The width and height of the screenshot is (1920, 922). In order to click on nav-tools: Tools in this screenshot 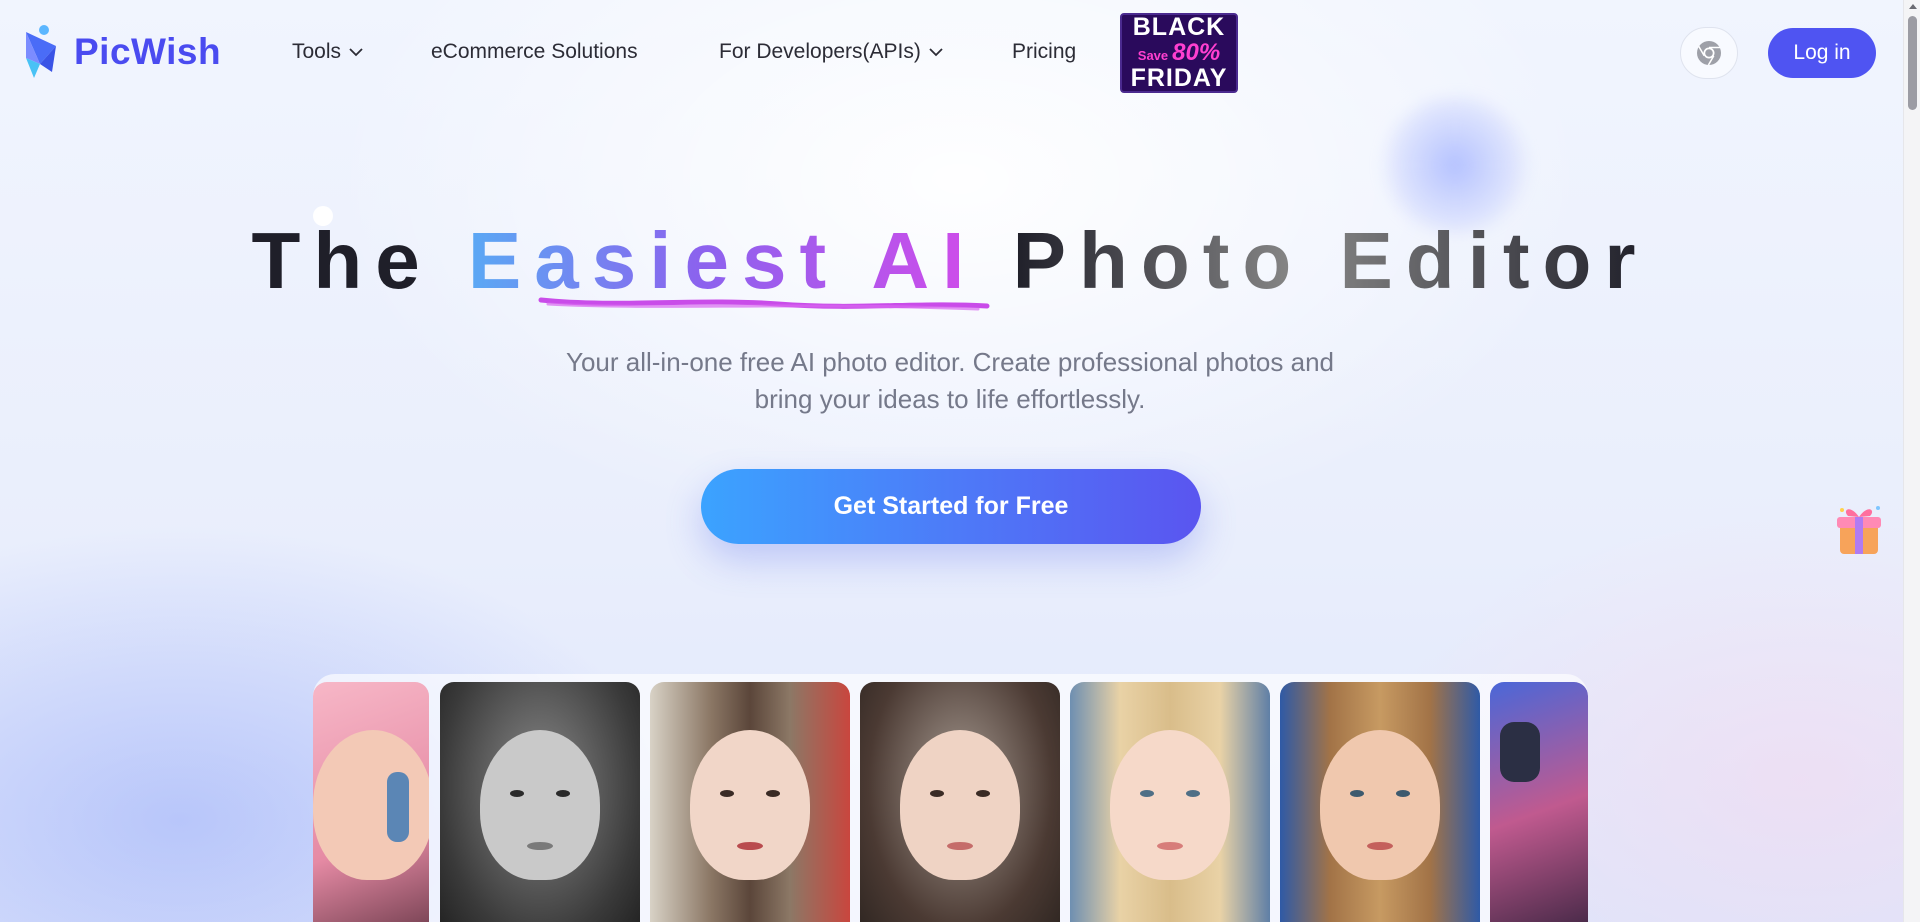, I will do `click(327, 52)`.